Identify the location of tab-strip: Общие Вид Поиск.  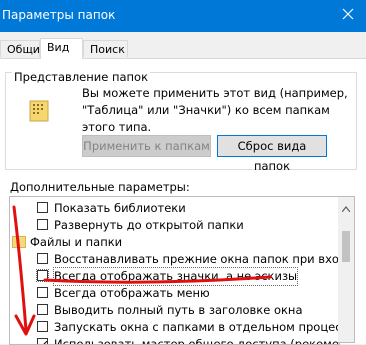
(183, 48).